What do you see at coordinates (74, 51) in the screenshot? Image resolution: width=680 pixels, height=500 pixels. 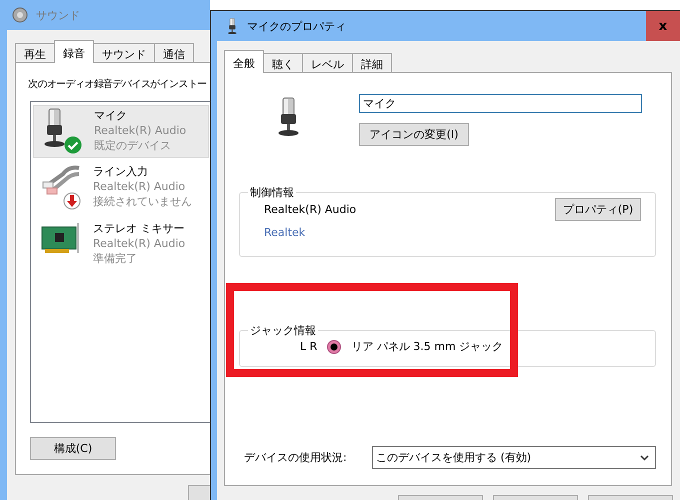 I see `tab: 録音` at bounding box center [74, 51].